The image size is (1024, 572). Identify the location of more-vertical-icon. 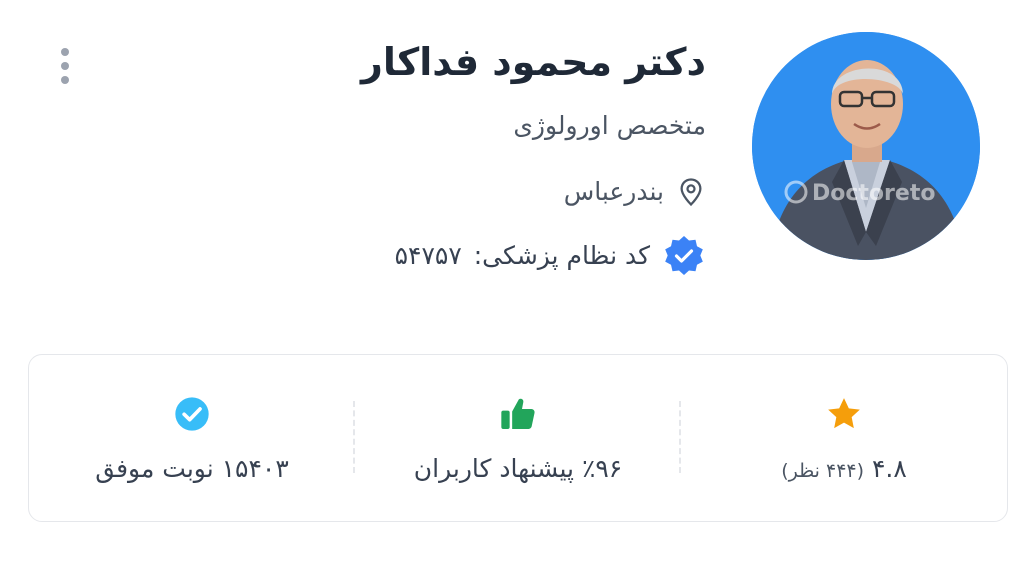
(65, 66).